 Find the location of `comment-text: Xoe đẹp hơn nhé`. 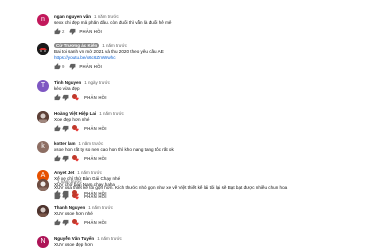

comment-text: Xoe đẹp hơn nhé is located at coordinates (72, 119).